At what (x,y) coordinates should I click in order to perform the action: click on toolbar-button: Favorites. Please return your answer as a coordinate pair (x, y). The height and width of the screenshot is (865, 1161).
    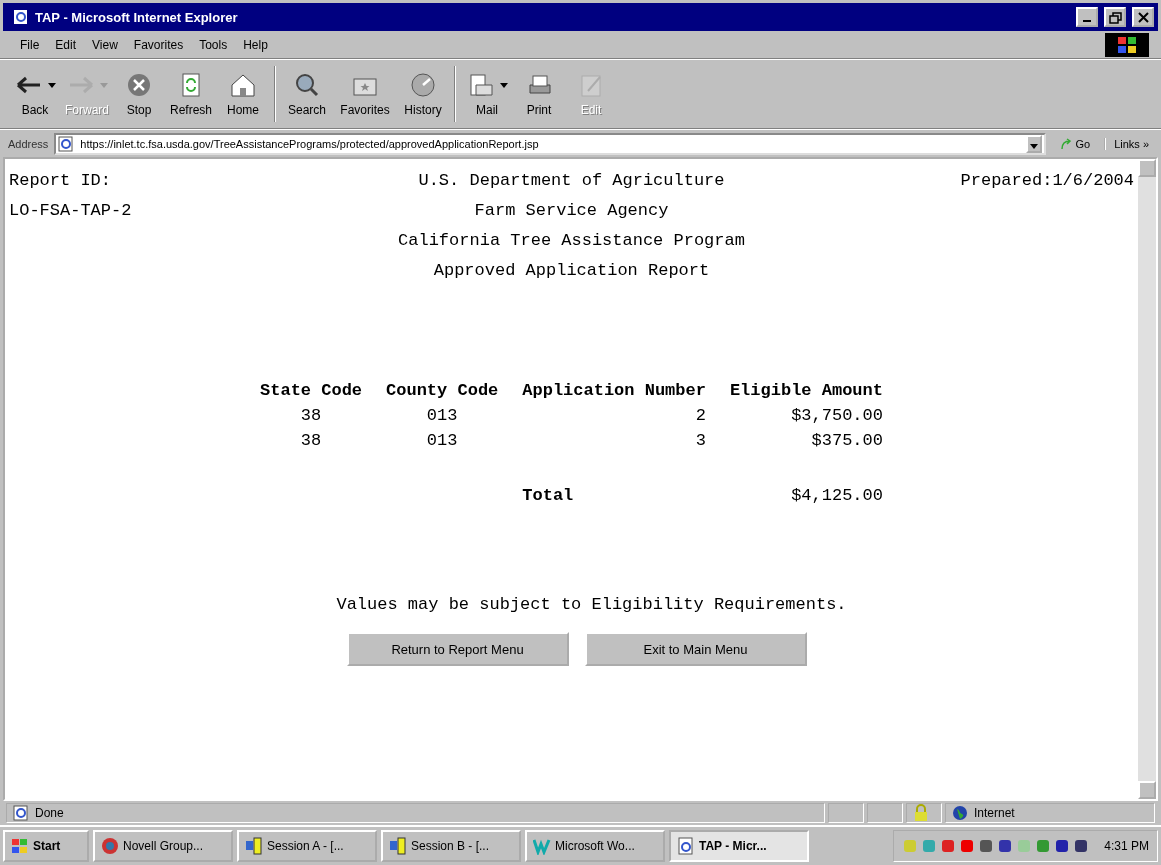
    Looking at the image, I should click on (365, 94).